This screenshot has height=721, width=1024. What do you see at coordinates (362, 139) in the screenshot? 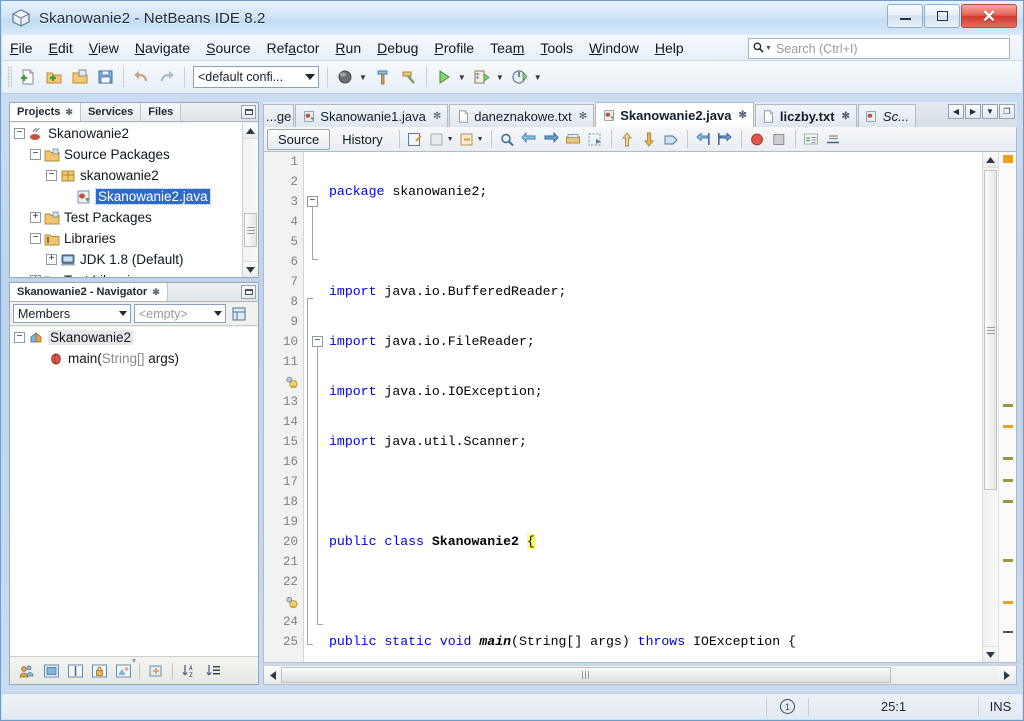
I see `history-view-button: History` at bounding box center [362, 139].